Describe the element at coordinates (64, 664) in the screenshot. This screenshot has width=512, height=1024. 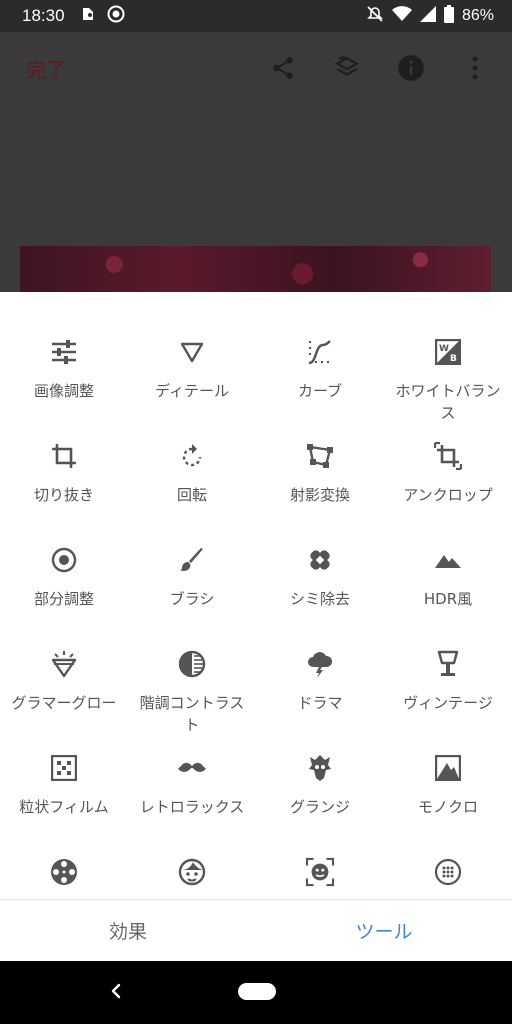
I see `glamour-icon` at that location.